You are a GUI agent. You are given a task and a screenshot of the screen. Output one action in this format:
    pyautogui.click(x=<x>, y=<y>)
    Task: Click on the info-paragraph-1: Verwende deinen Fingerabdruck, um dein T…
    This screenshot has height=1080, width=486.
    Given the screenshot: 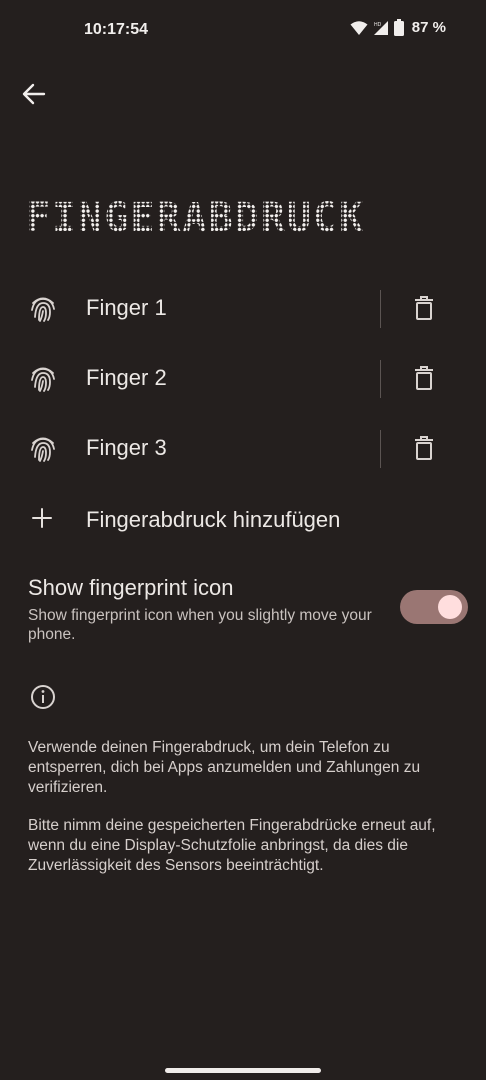 What is the action you would take?
    pyautogui.click(x=224, y=767)
    